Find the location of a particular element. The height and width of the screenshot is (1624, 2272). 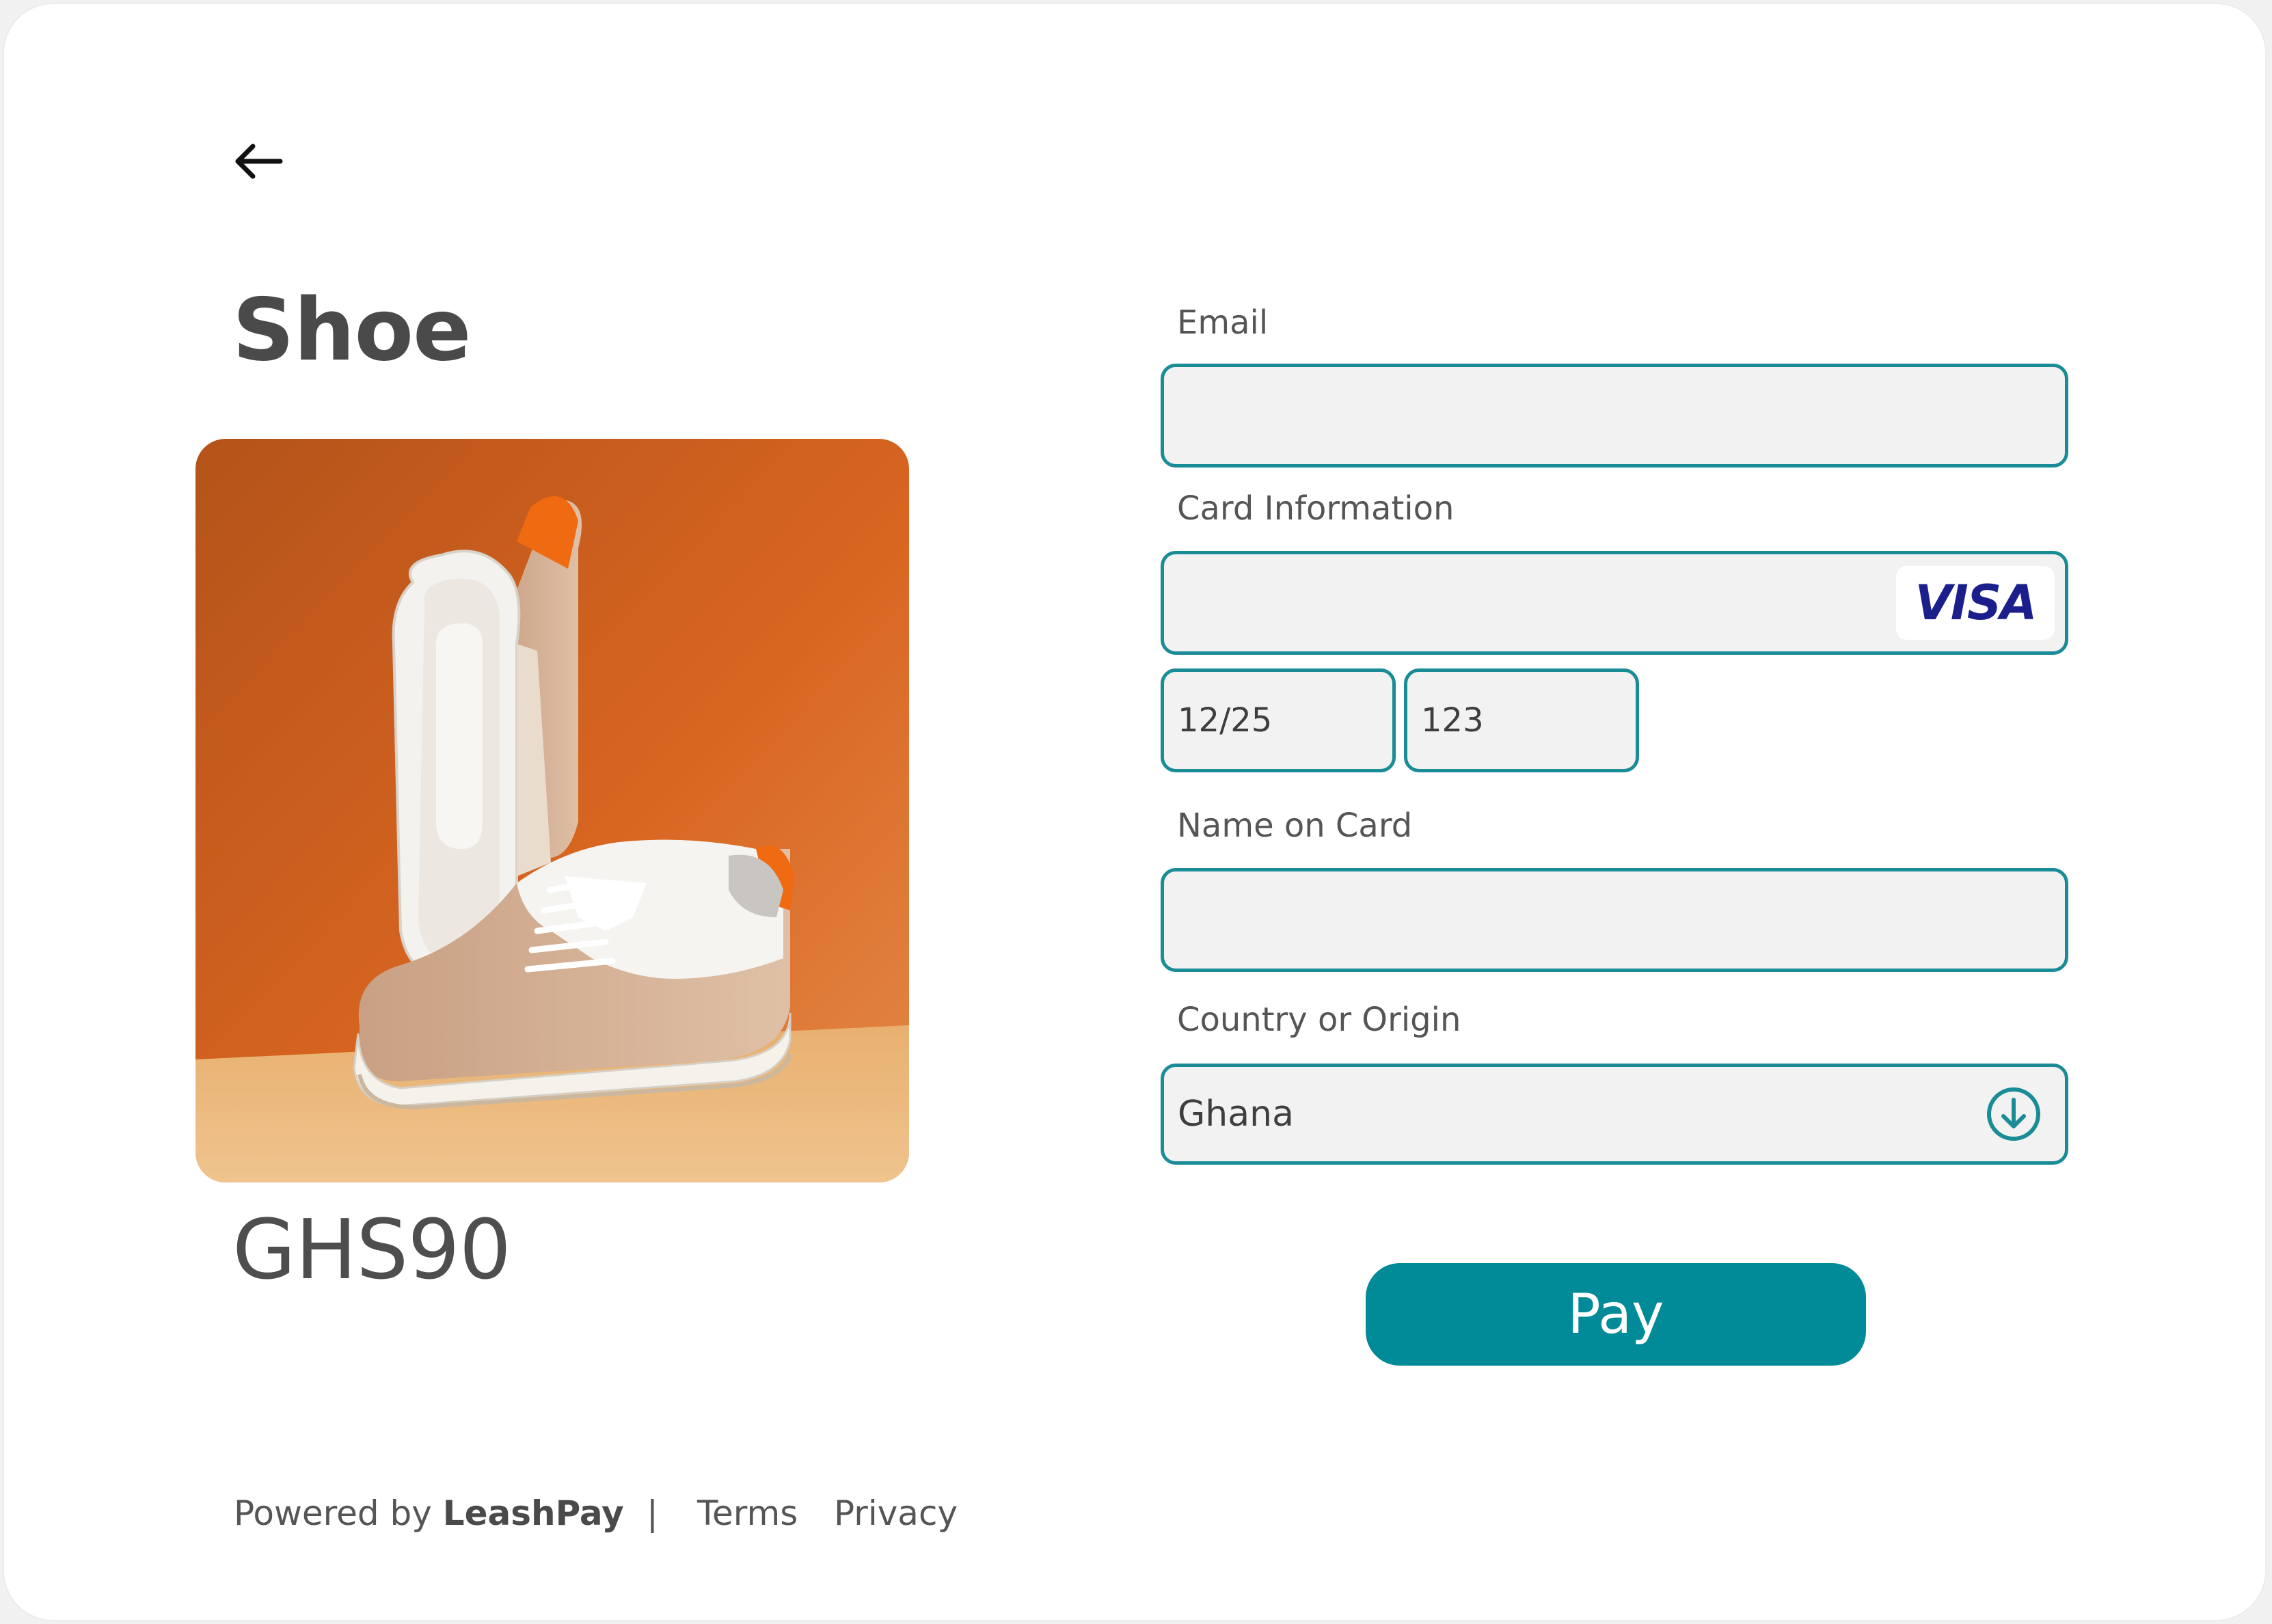

arrow-left-icon is located at coordinates (259, 162).